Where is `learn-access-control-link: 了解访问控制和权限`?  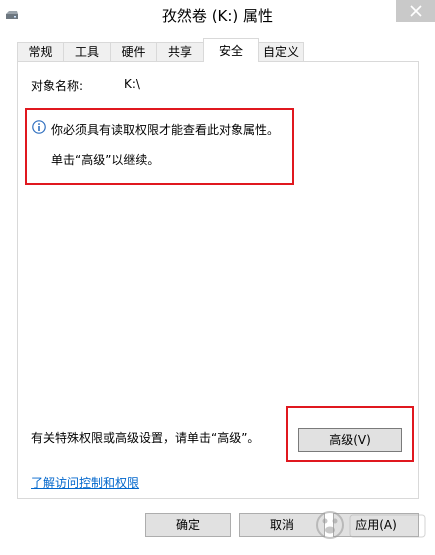 learn-access-control-link: 了解访问控制和权限 is located at coordinates (85, 482).